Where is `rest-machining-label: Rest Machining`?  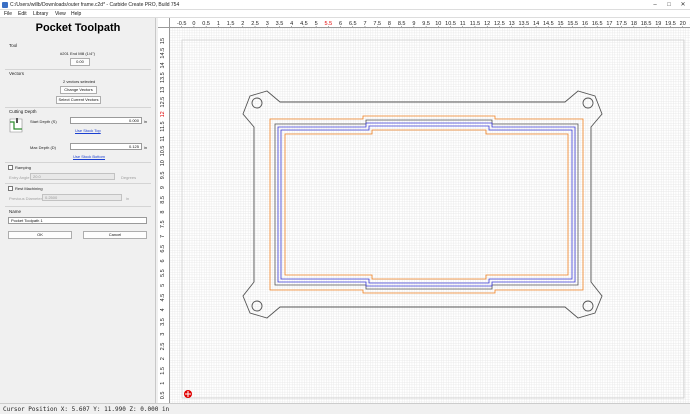 rest-machining-label: Rest Machining is located at coordinates (29, 188).